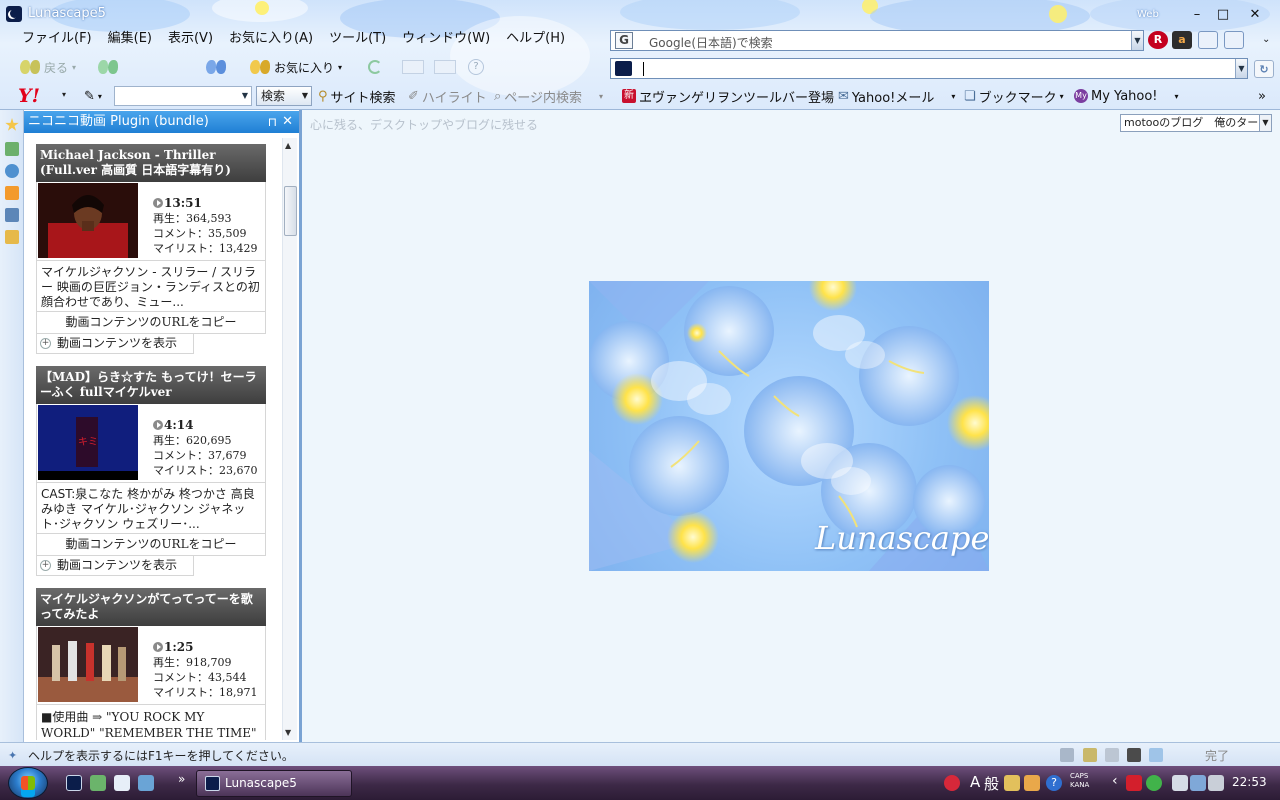 This screenshot has width=1280, height=800. I want to click on taskbar-lunascape-button: Lunascape5, so click(274, 783).